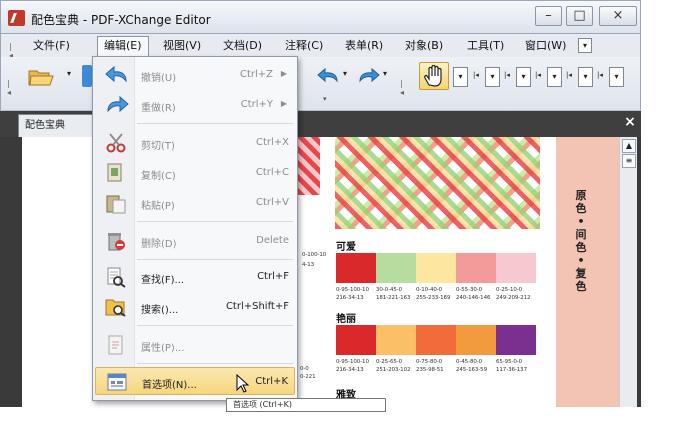 Image resolution: width=675 pixels, height=421 pixels. I want to click on toolbar-redo-icon, so click(368, 77).